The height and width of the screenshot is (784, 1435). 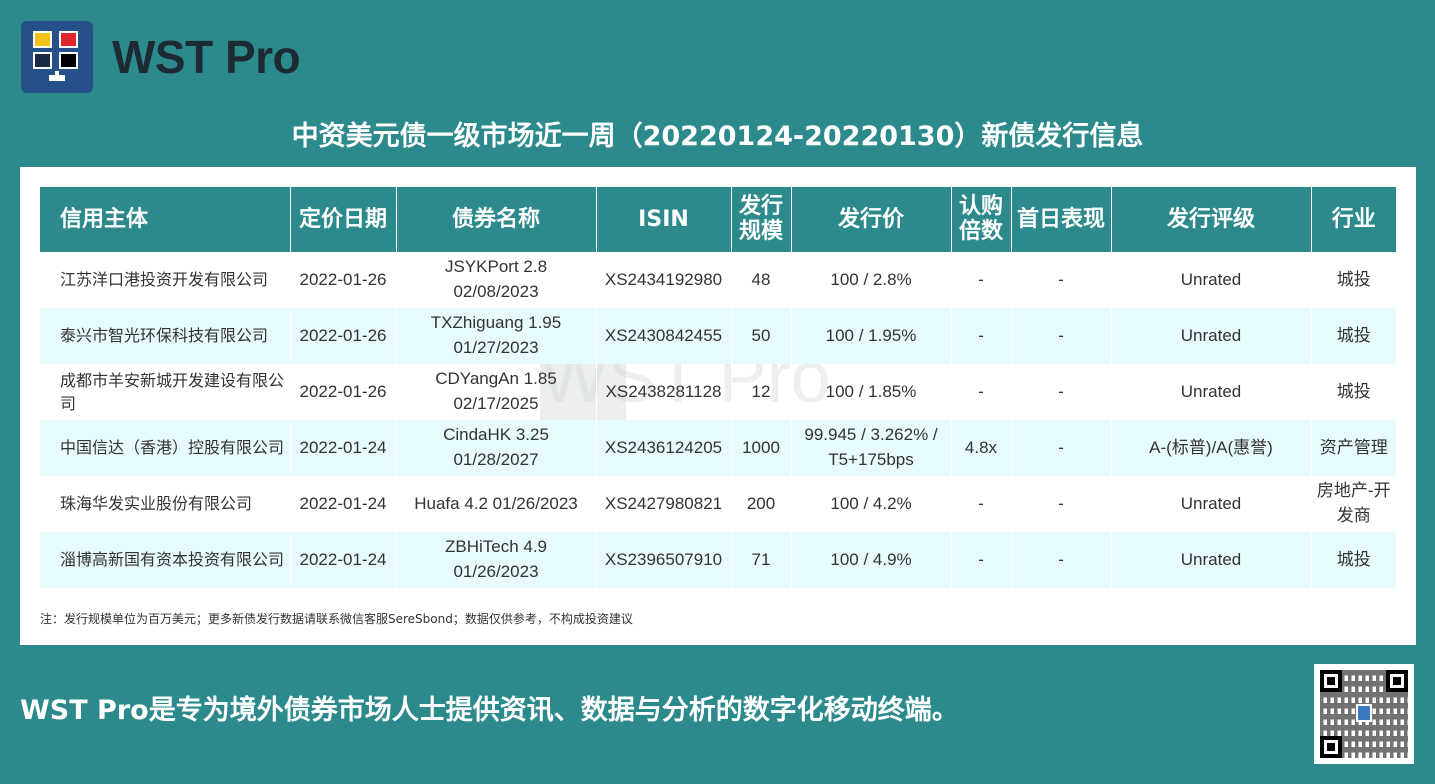 What do you see at coordinates (761, 560) in the screenshot?
I see `table-cell: 71` at bounding box center [761, 560].